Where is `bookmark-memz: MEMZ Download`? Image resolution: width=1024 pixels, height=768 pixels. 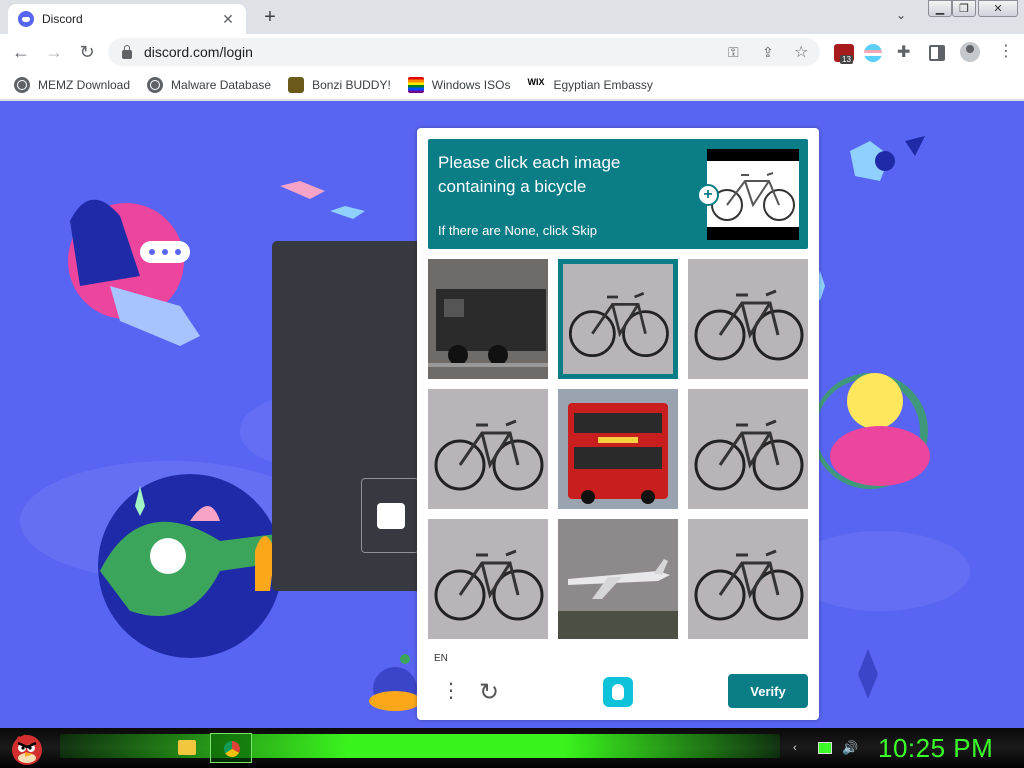 bookmark-memz: MEMZ Download is located at coordinates (72, 84).